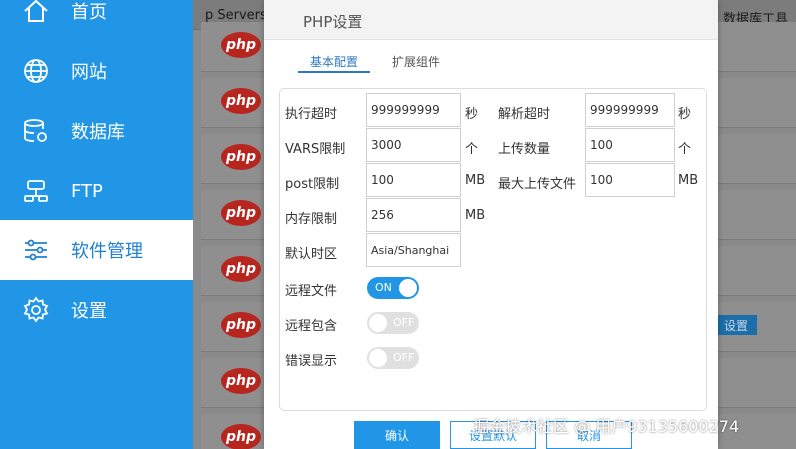 Image resolution: width=796 pixels, height=449 pixels. Describe the element at coordinates (413, 110) in the screenshot. I see `exec-timeout-input: 999999999` at that location.